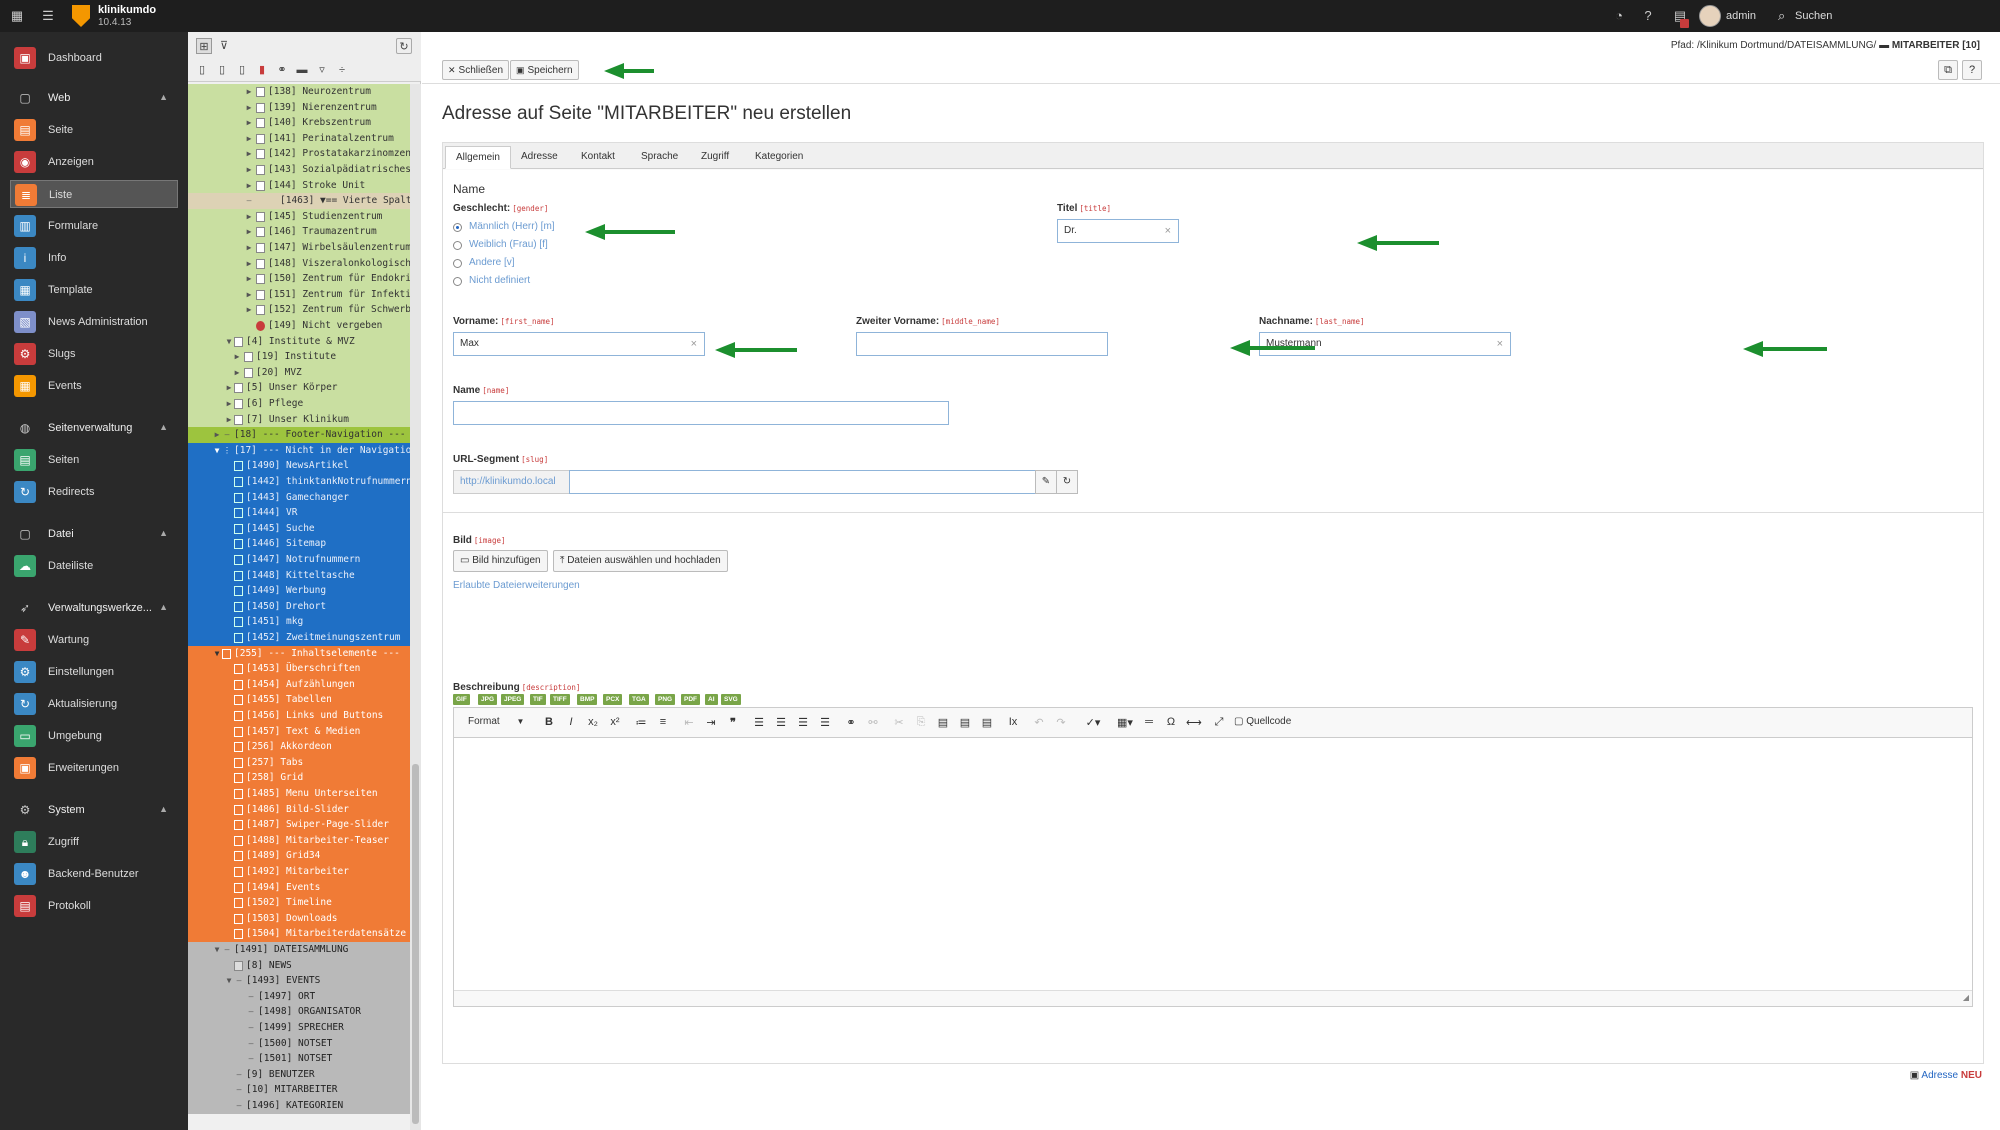 This screenshot has width=2000, height=1130. I want to click on slug-input, so click(802, 482).